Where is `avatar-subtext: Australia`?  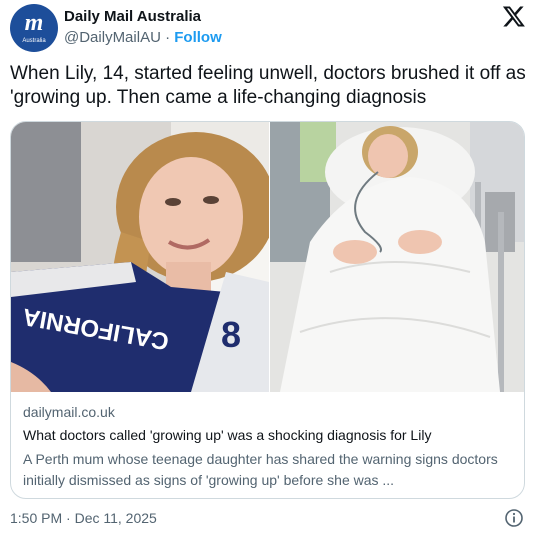 avatar-subtext: Australia is located at coordinates (34, 41).